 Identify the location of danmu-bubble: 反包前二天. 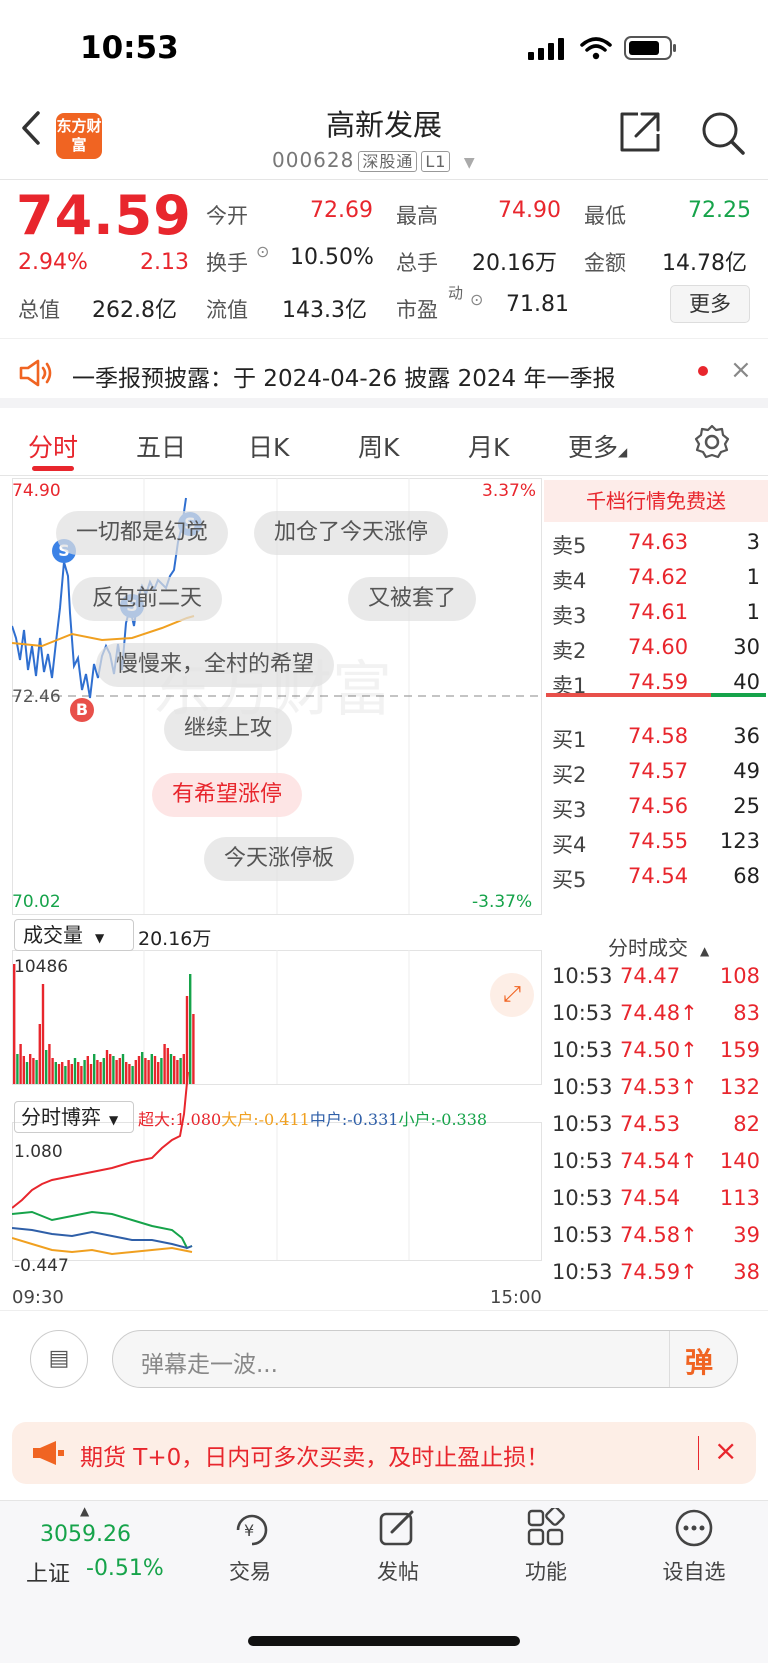
(147, 599).